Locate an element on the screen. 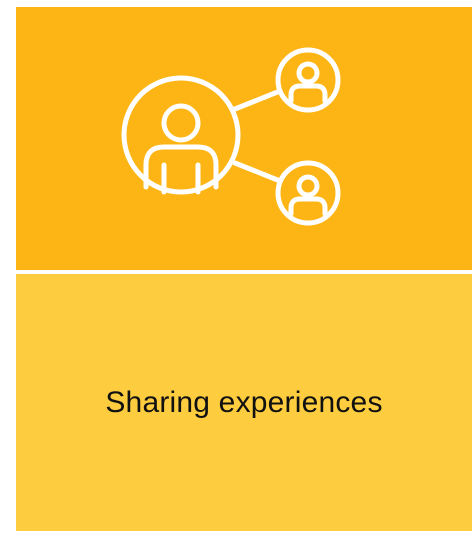 Image resolution: width=472 pixels, height=538 pixels. tile-caption: Sharing experiences is located at coordinates (244, 402).